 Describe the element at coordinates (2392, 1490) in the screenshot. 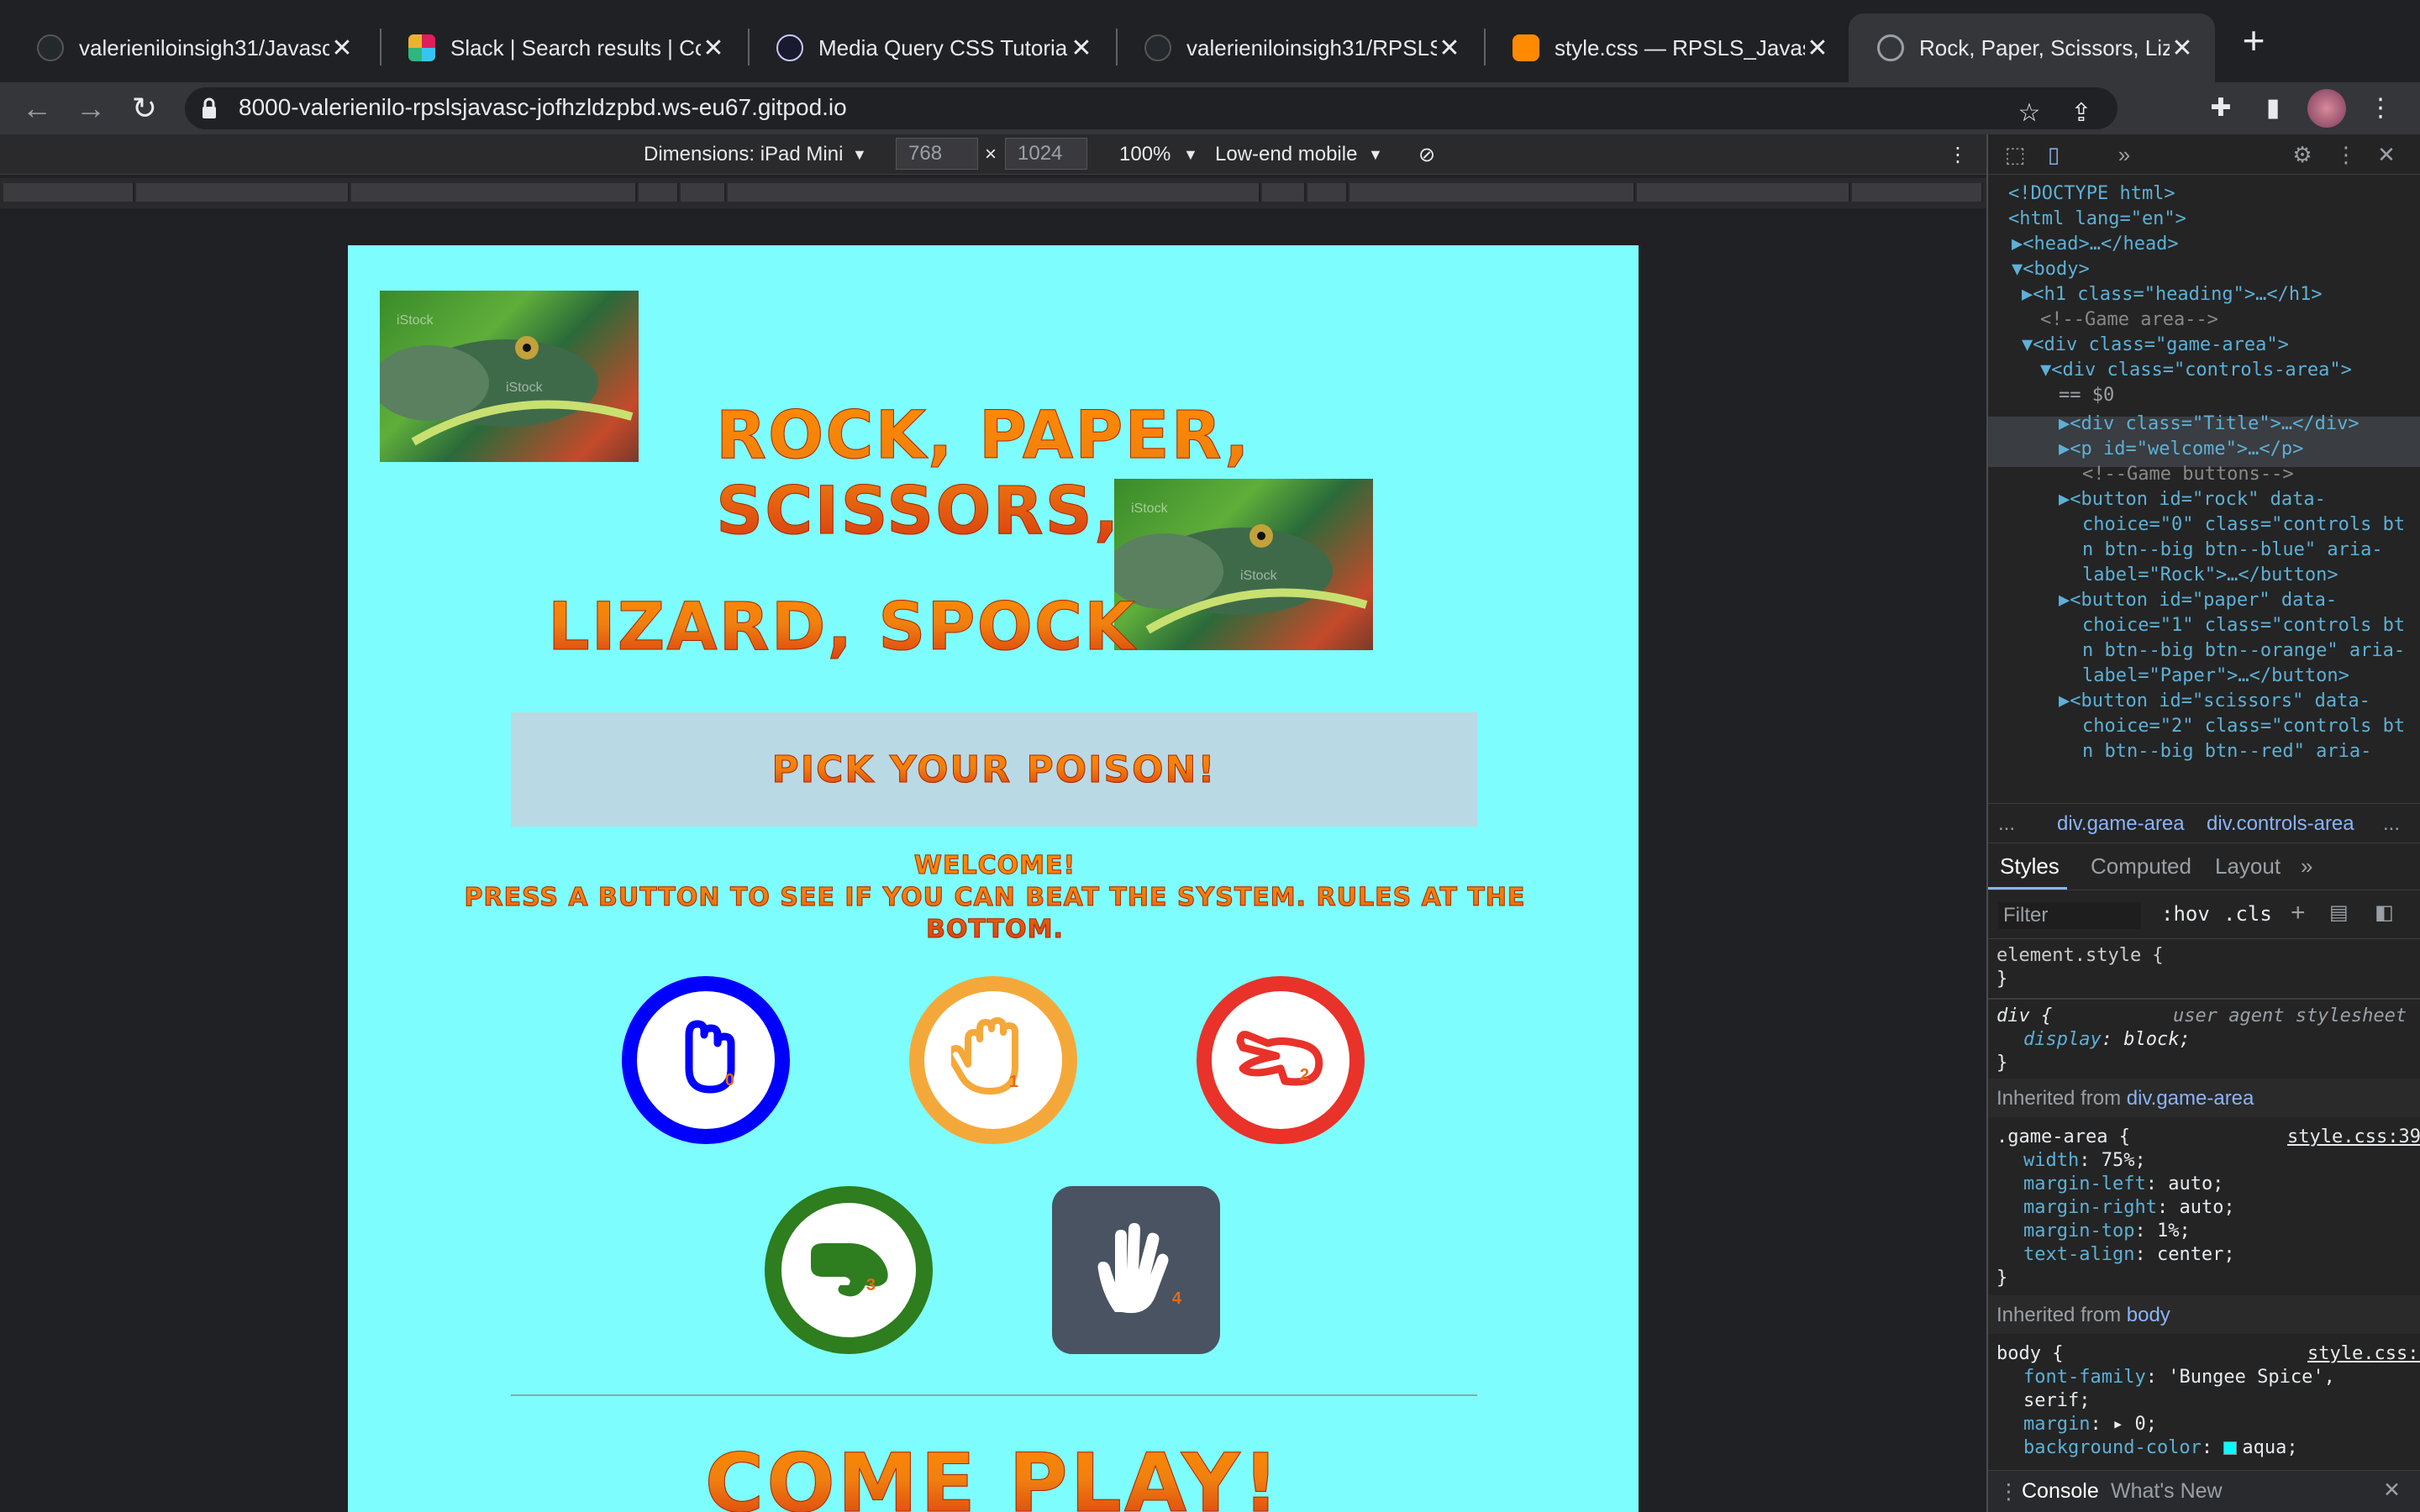

I see `close-drawer-icon: ✕` at that location.